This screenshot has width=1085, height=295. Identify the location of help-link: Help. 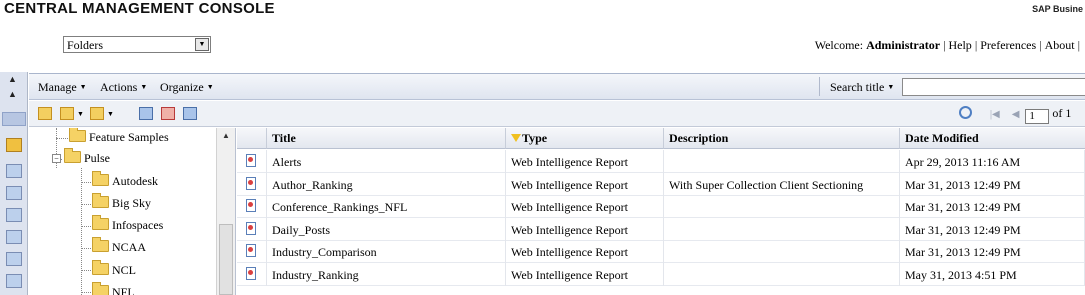
(959, 45).